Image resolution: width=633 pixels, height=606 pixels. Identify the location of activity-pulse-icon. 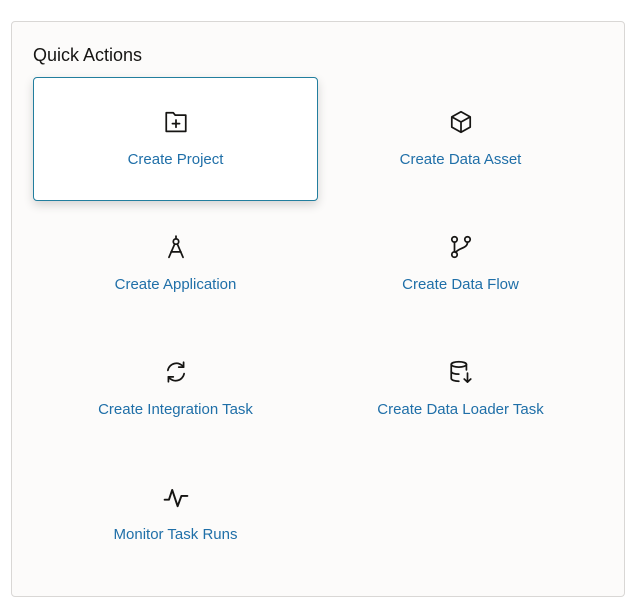
(176, 497).